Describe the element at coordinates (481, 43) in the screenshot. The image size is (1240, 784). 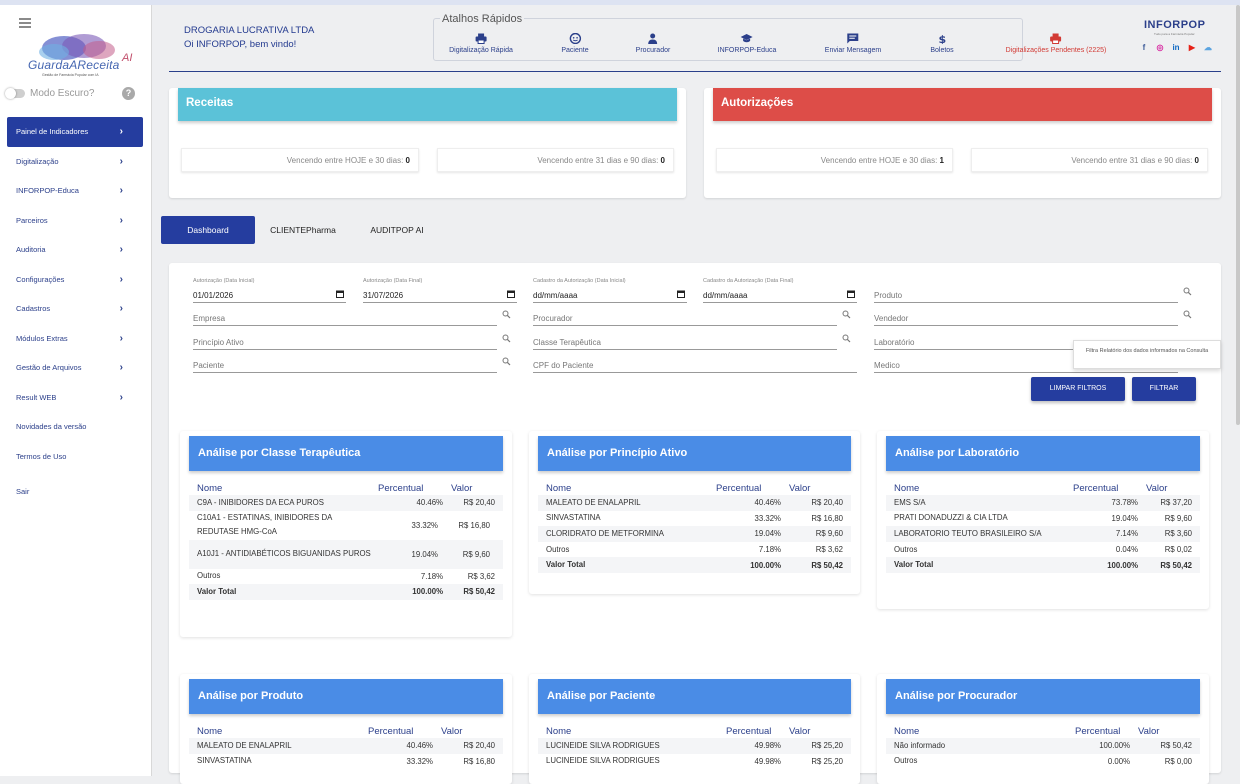
I see `shortcut-digitaliza-o-r-pida: Digitalização Rápida` at that location.